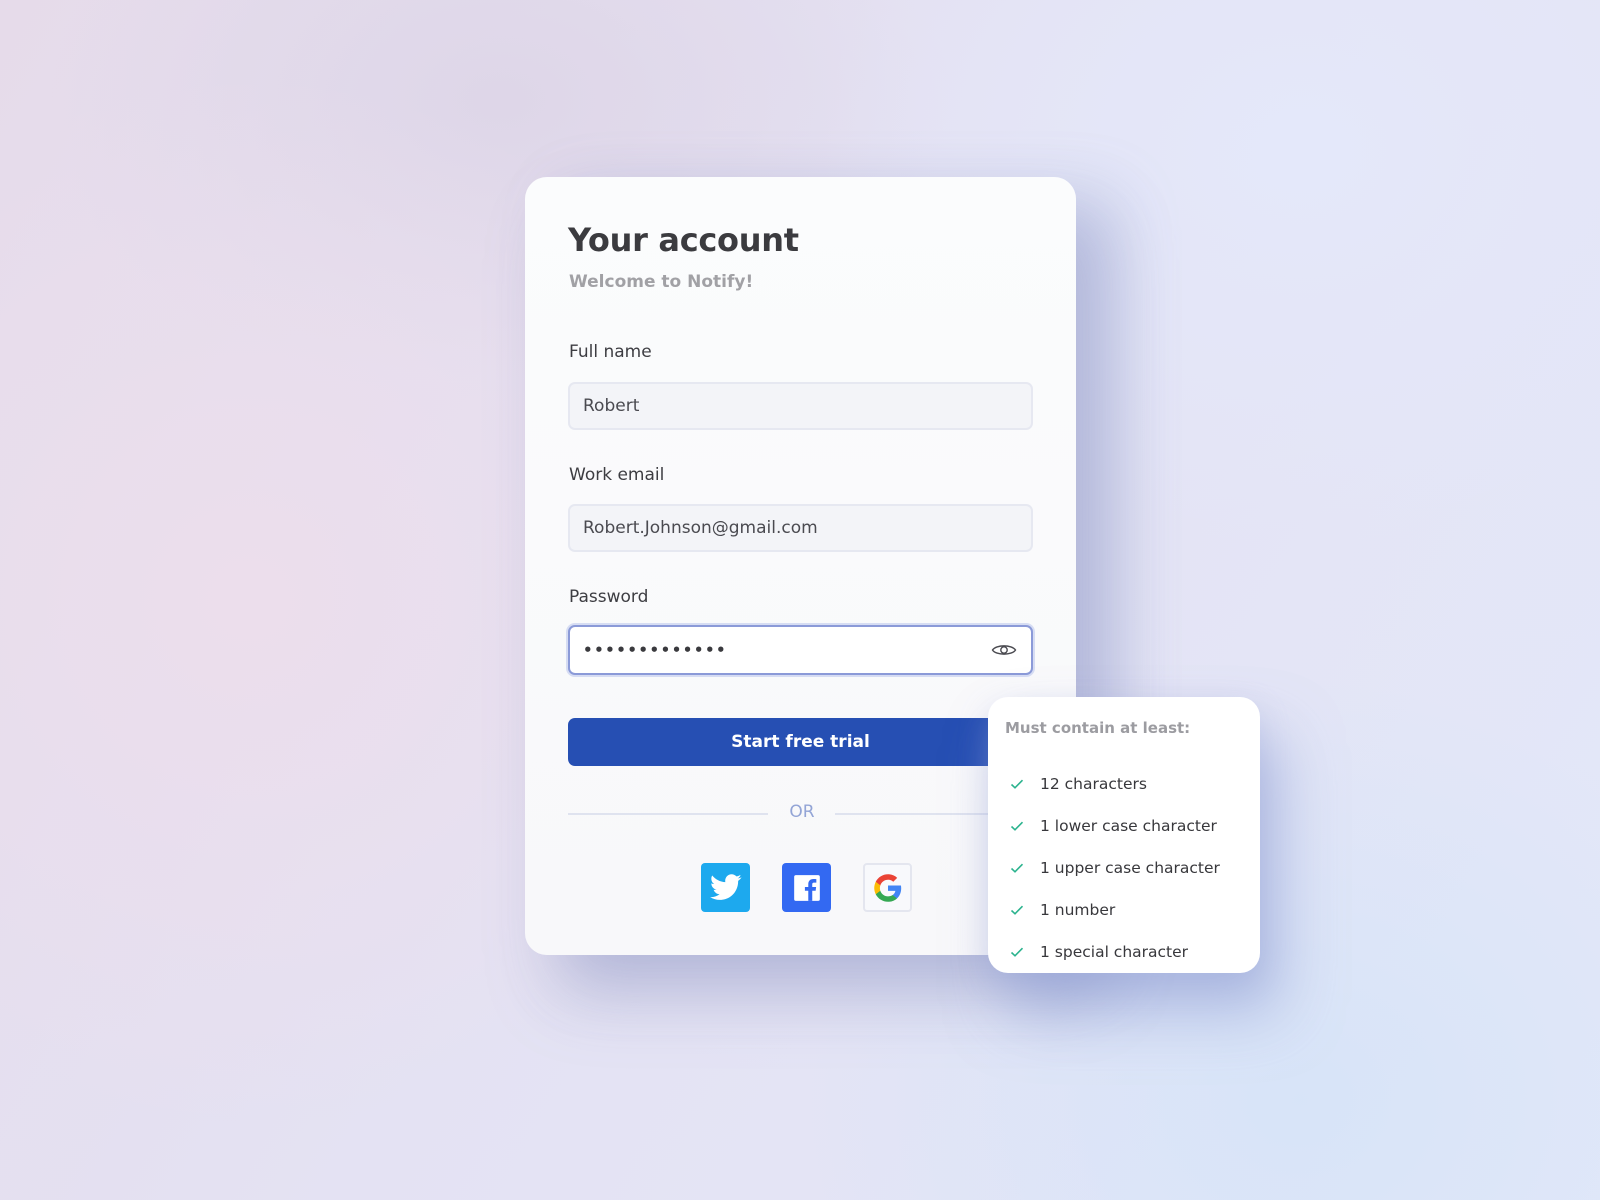 This screenshot has width=1600, height=1200. Describe the element at coordinates (611, 406) in the screenshot. I see `full-name-value: Robert` at that location.